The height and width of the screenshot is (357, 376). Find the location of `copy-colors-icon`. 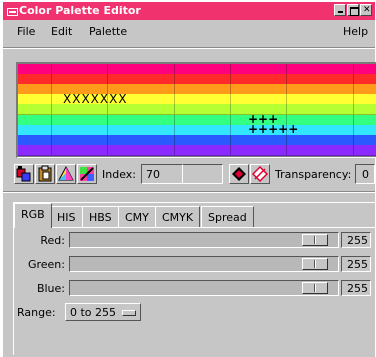

copy-colors-icon is located at coordinates (24, 174).